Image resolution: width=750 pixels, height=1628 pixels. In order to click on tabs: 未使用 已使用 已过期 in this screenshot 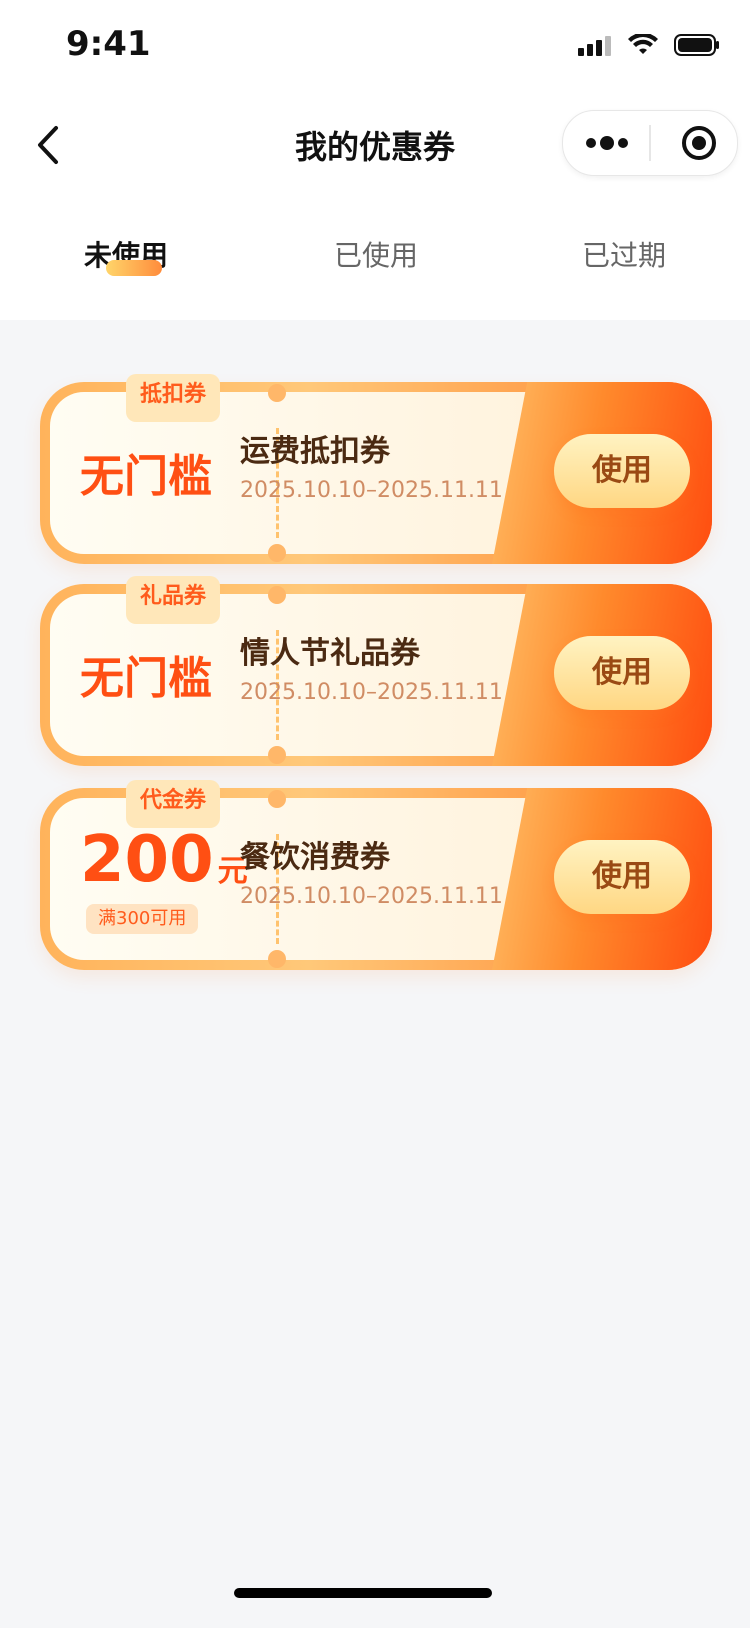, I will do `click(375, 250)`.